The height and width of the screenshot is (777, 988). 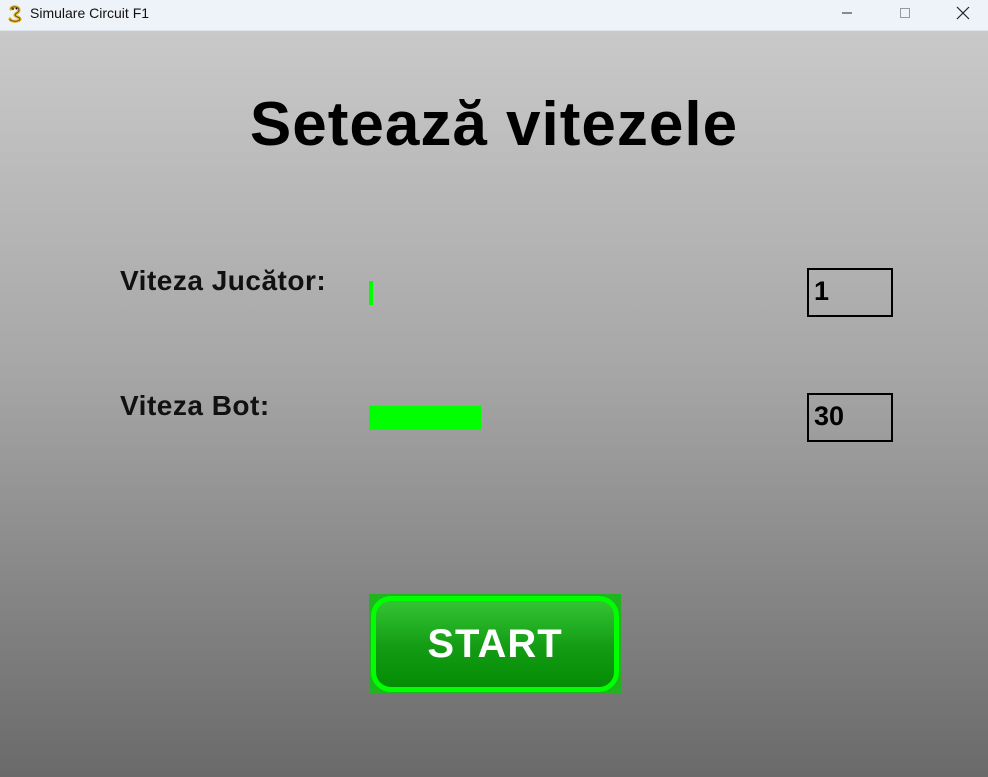 I want to click on close-button, so click(x=963, y=15).